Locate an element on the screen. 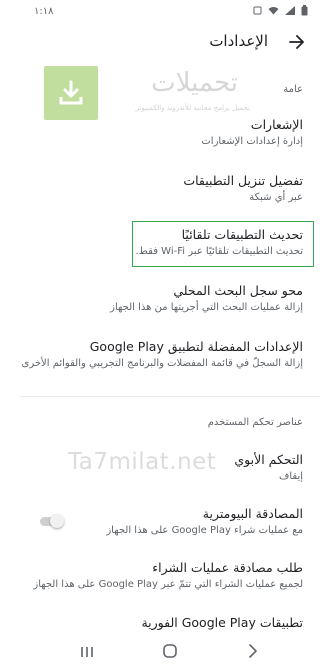 The height and width of the screenshot is (666, 320). setting-subtitle: عبر أي شبكة is located at coordinates (276, 197).